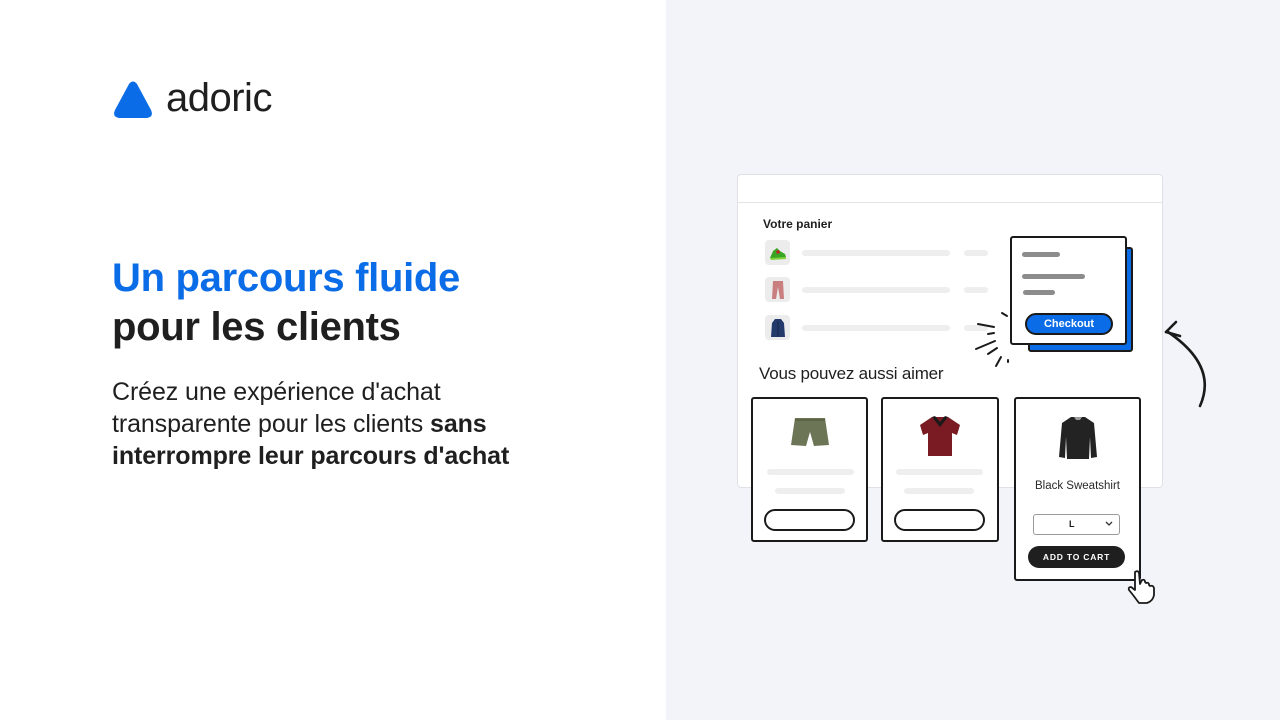 The height and width of the screenshot is (720, 1280). I want to click on brand-name: adoric, so click(219, 98).